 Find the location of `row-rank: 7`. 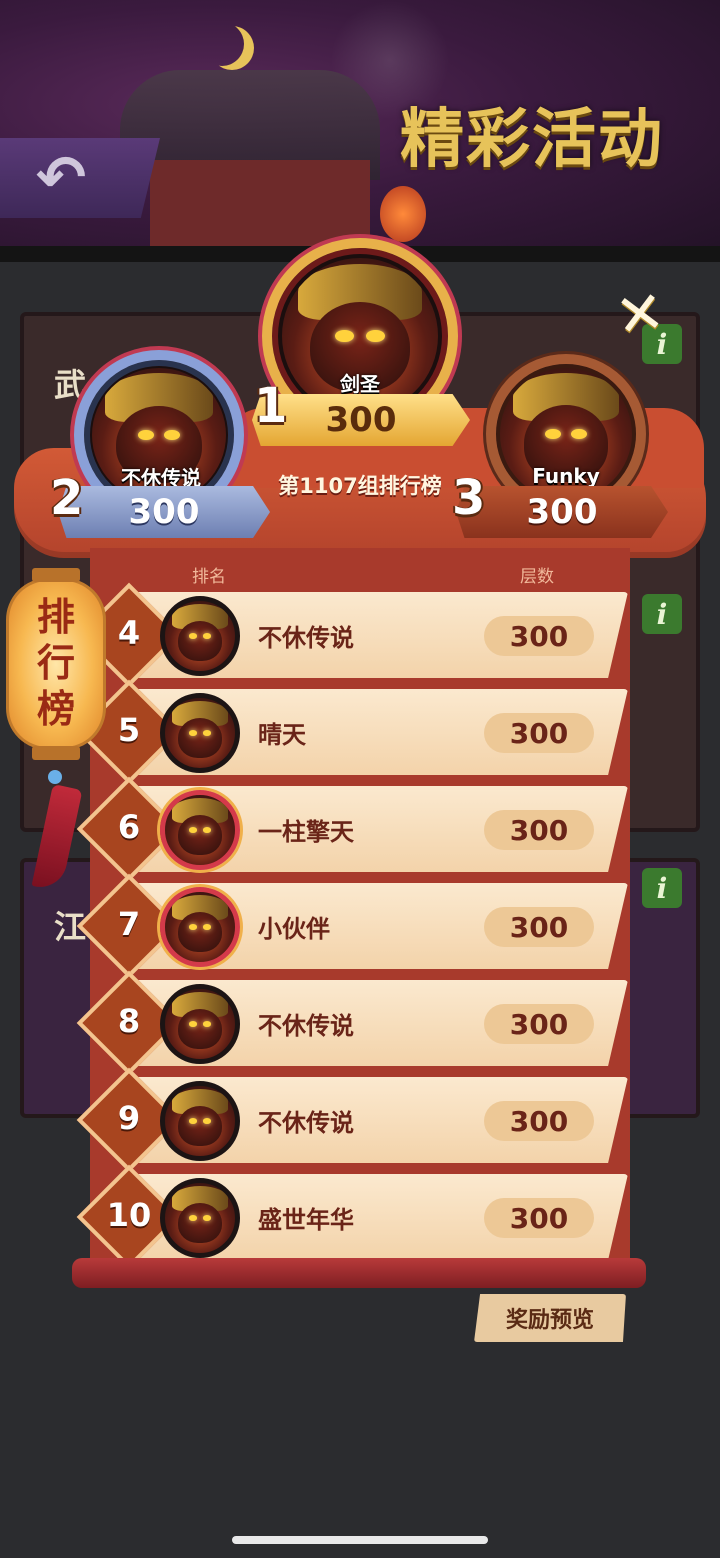

row-rank: 7 is located at coordinates (129, 924).